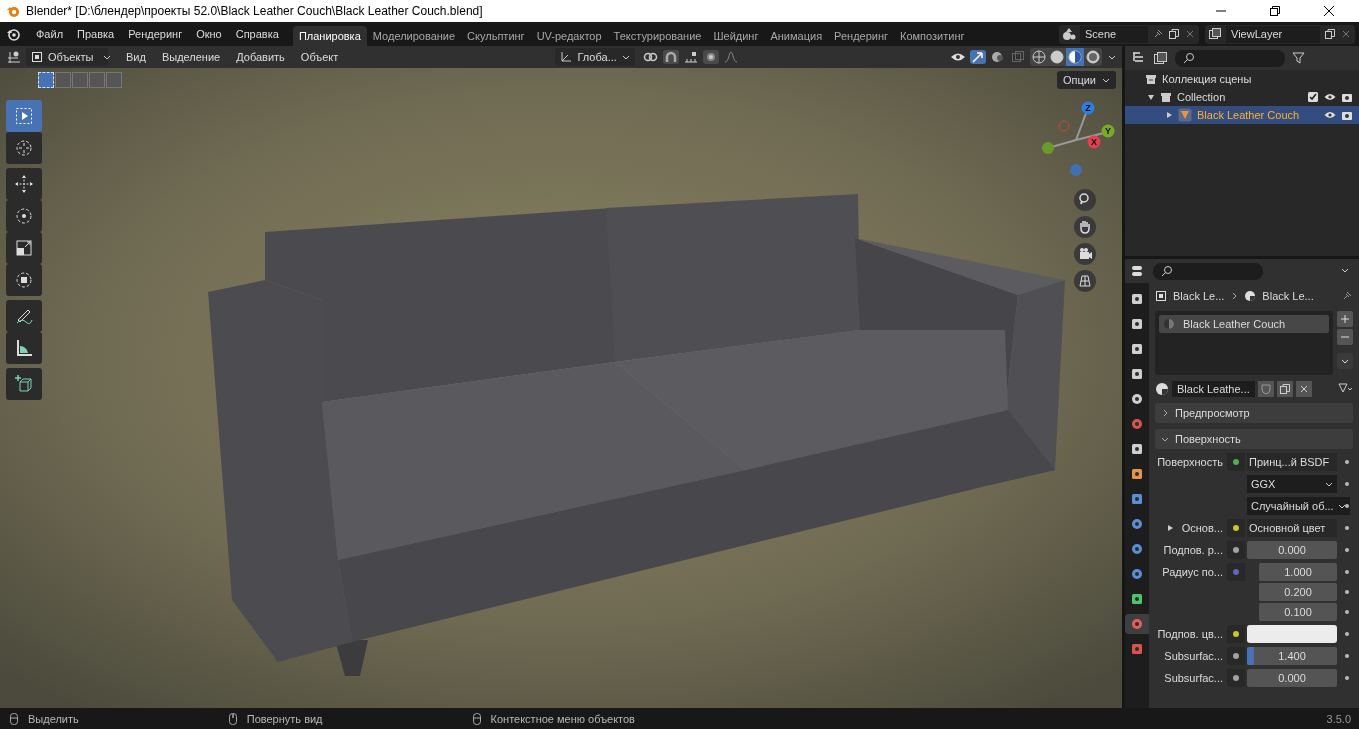 This screenshot has width=1359, height=729. I want to click on options-dropdown: Опции, so click(1086, 80).